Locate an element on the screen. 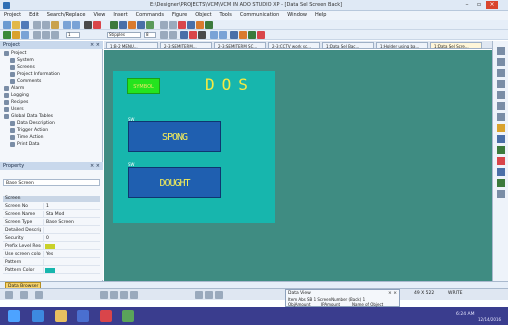  layer-icon is located at coordinates (24, 295).